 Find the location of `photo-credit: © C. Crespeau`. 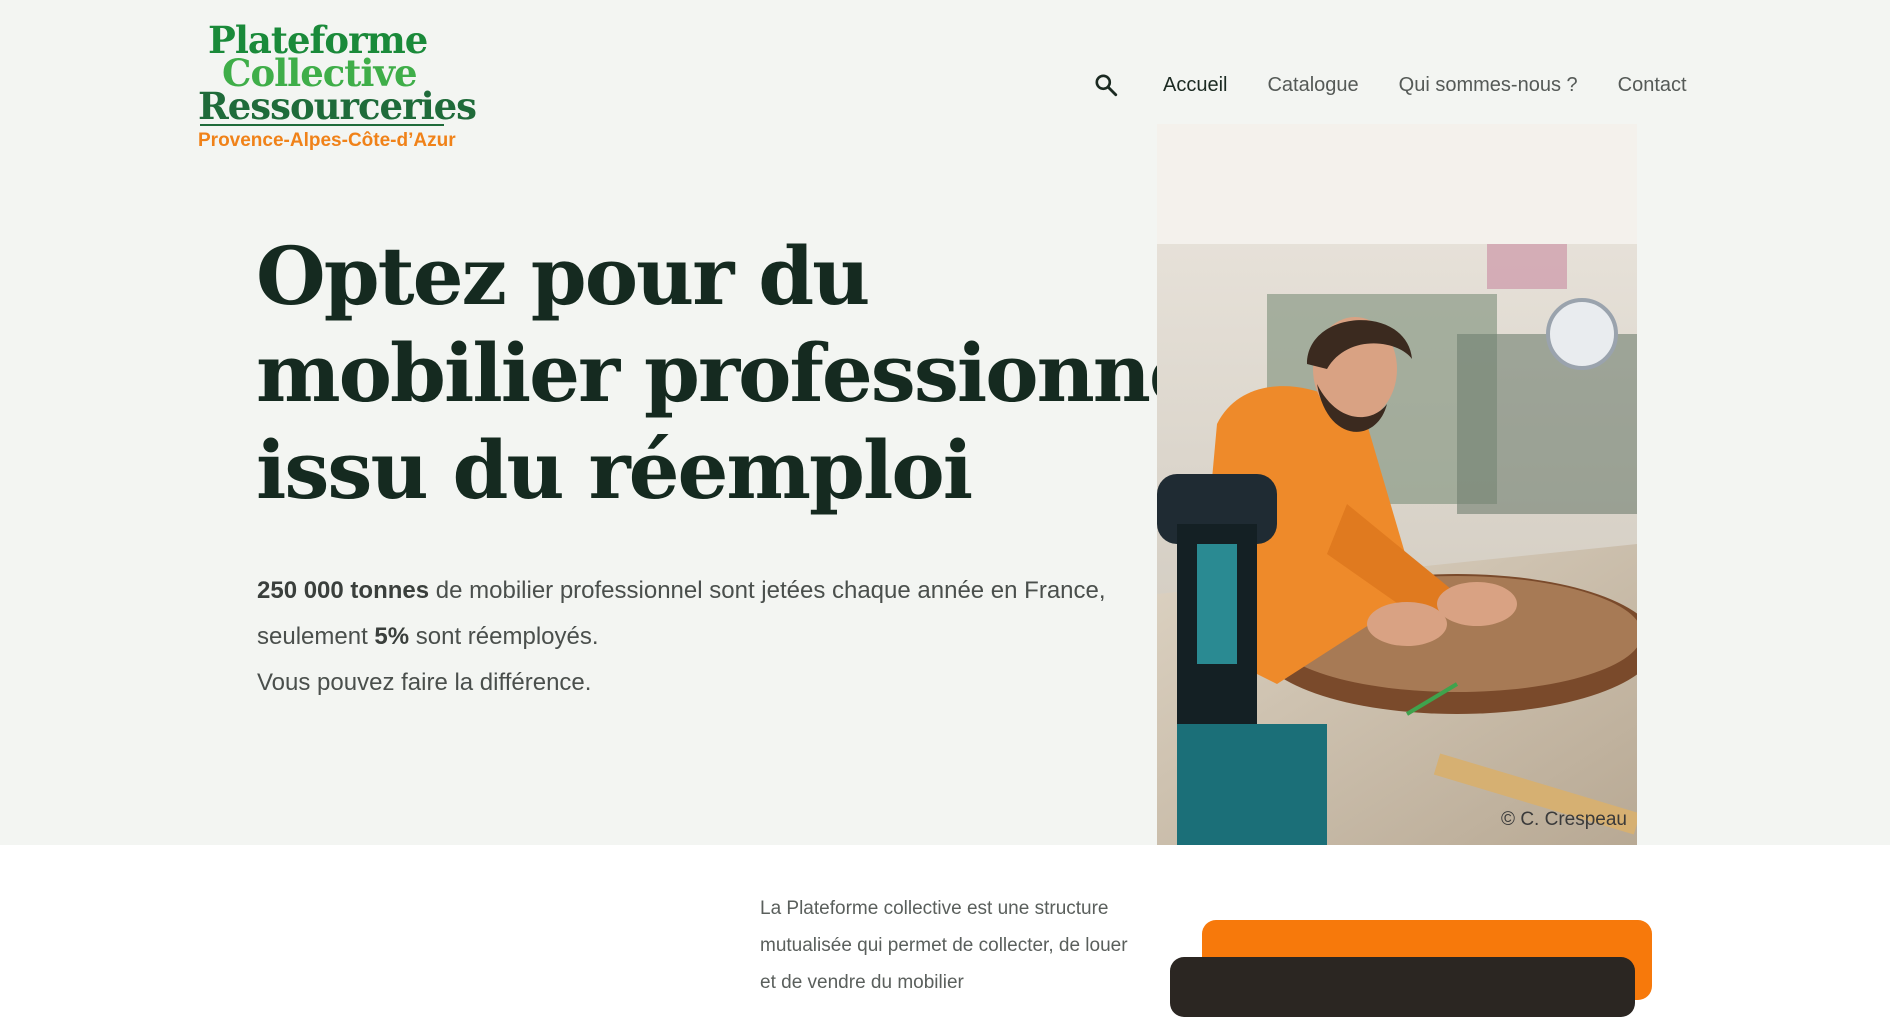

photo-credit: © C. Crespeau is located at coordinates (1564, 819).